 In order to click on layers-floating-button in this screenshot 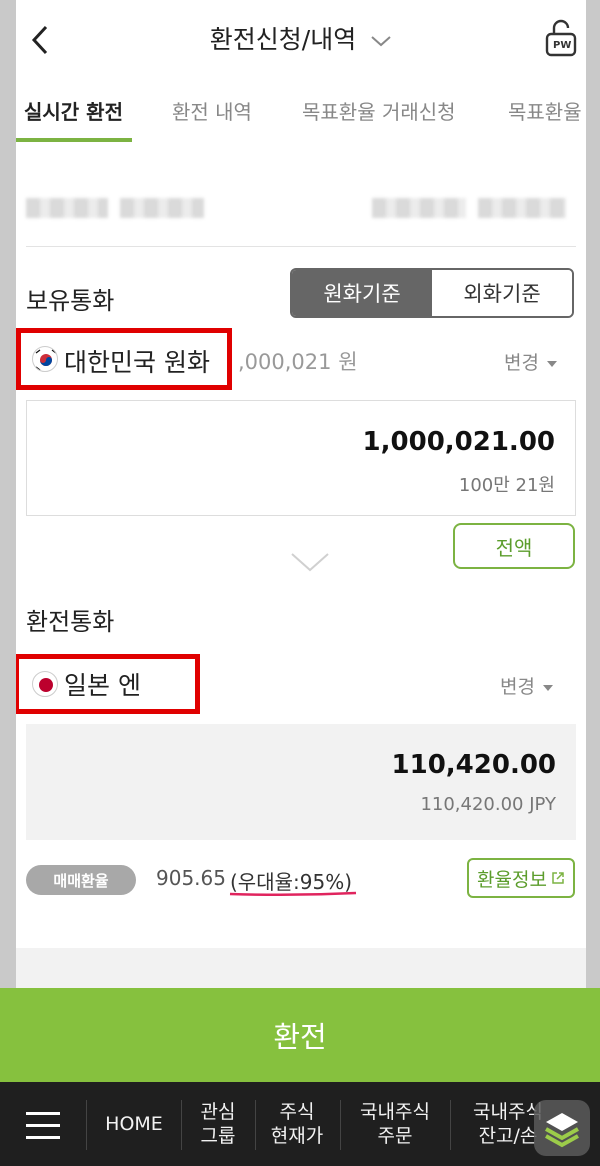, I will do `click(562, 1128)`.